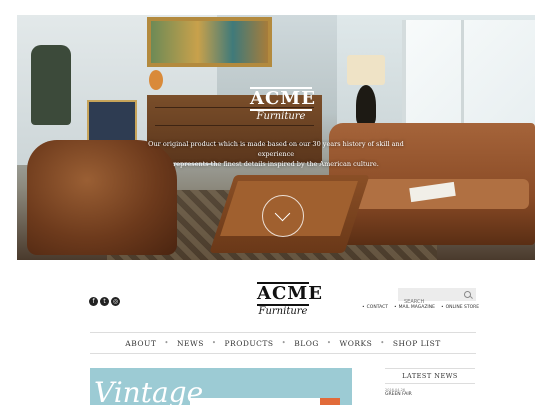 This screenshot has width=545, height=409. I want to click on nav-blog: BLOG, so click(306, 343).